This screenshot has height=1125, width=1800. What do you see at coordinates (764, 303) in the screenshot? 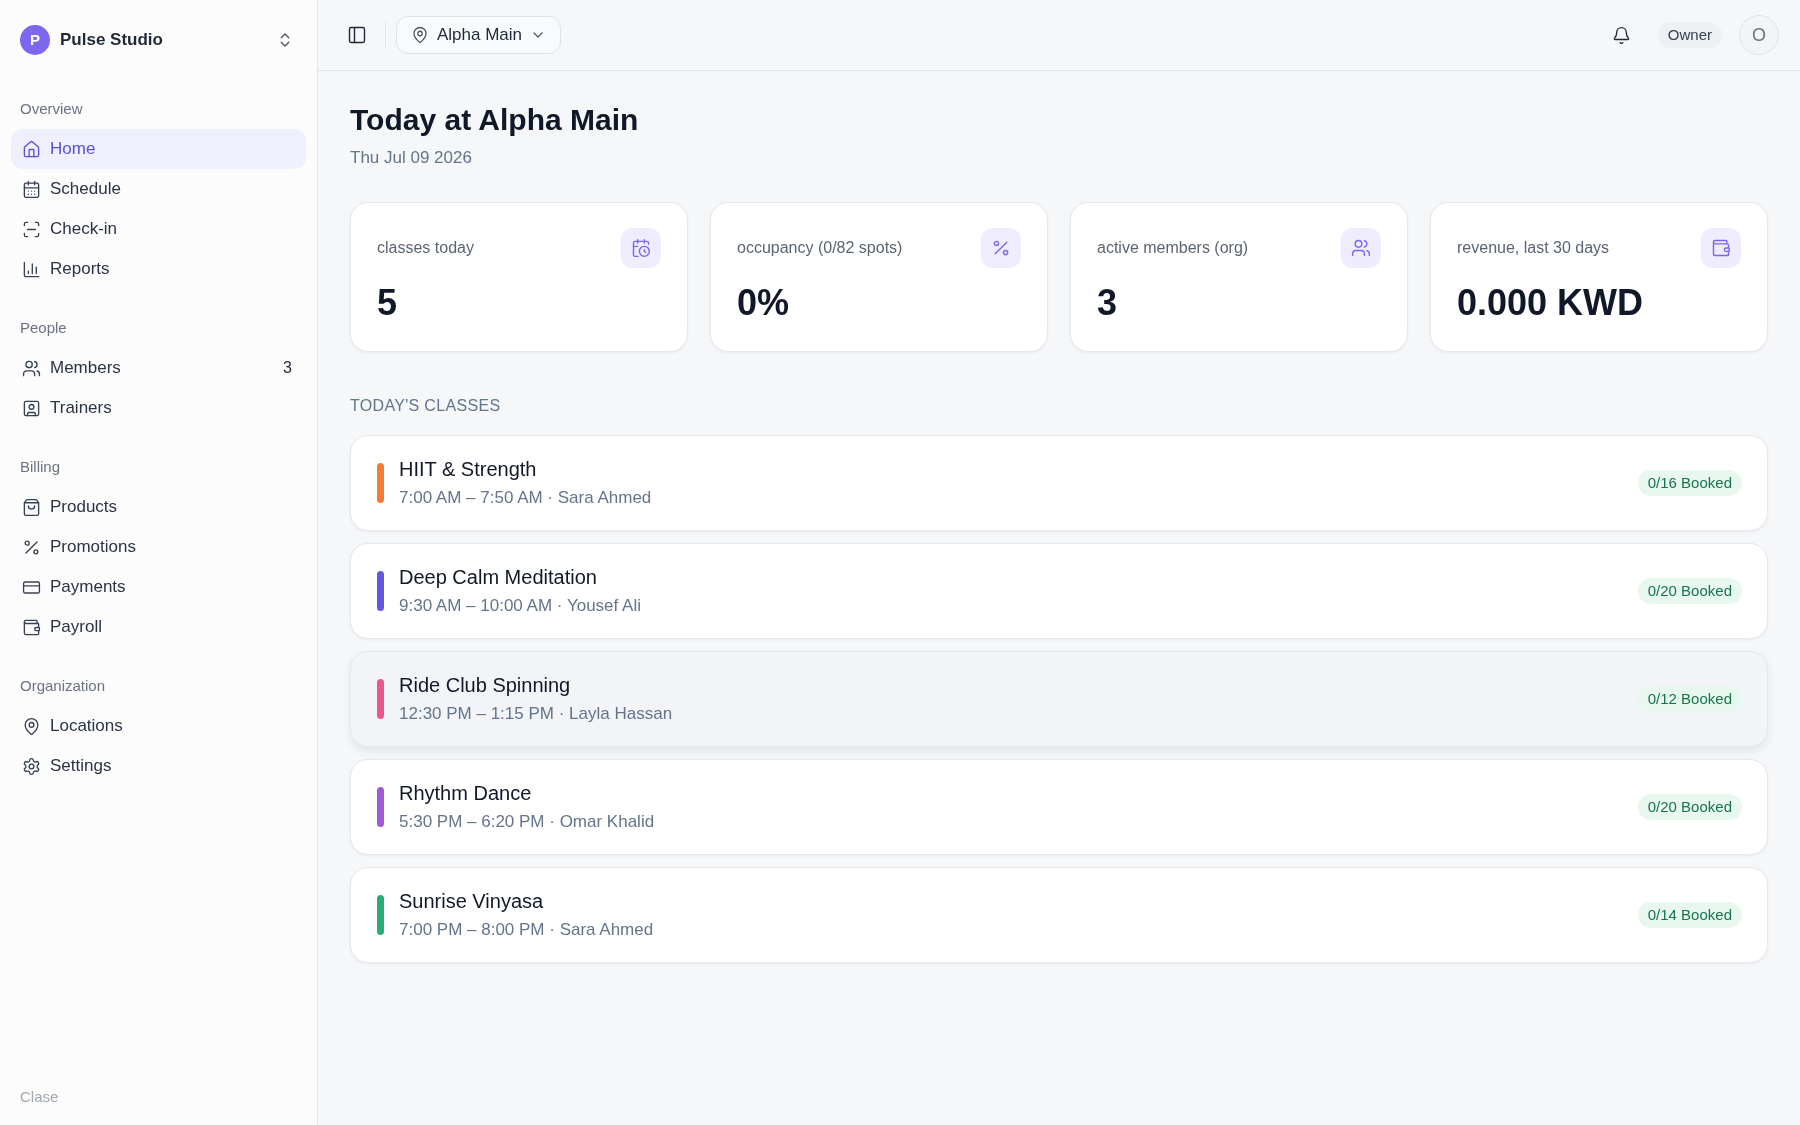
I see `stat-value: 0%` at bounding box center [764, 303].